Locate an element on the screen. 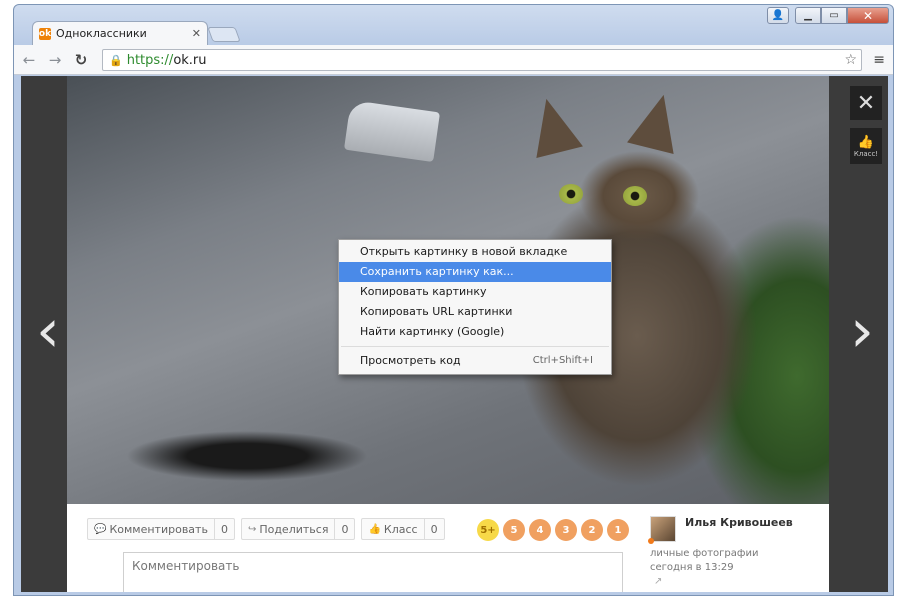 The width and height of the screenshot is (900, 601). menu-item-label: Копировать картинку is located at coordinates (423, 291).